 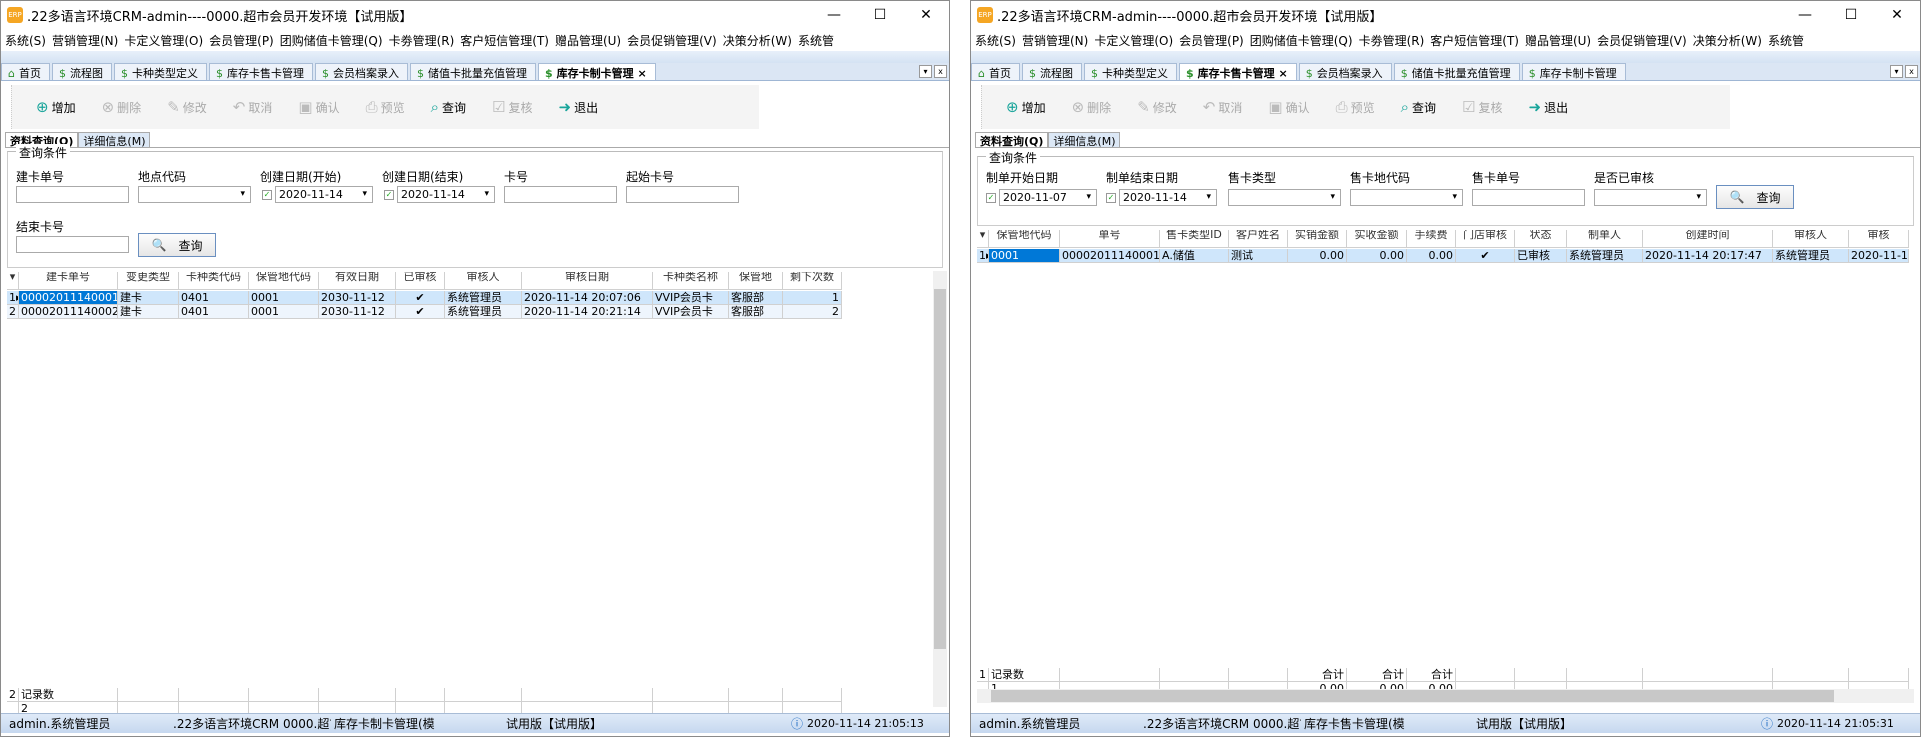 I want to click on column-header: 创建时间, so click(x=1708, y=239).